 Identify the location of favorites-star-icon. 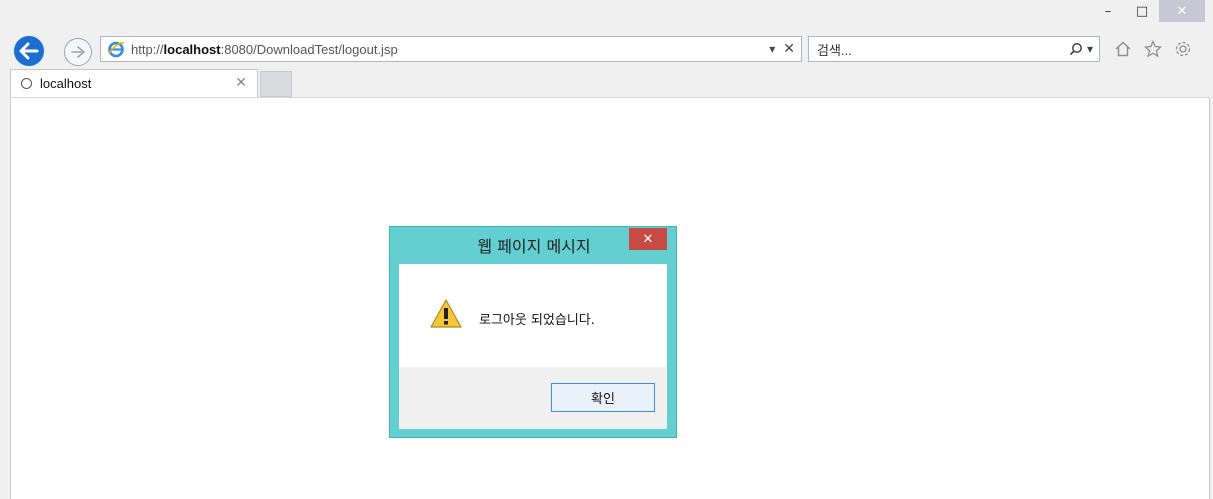
(1153, 49).